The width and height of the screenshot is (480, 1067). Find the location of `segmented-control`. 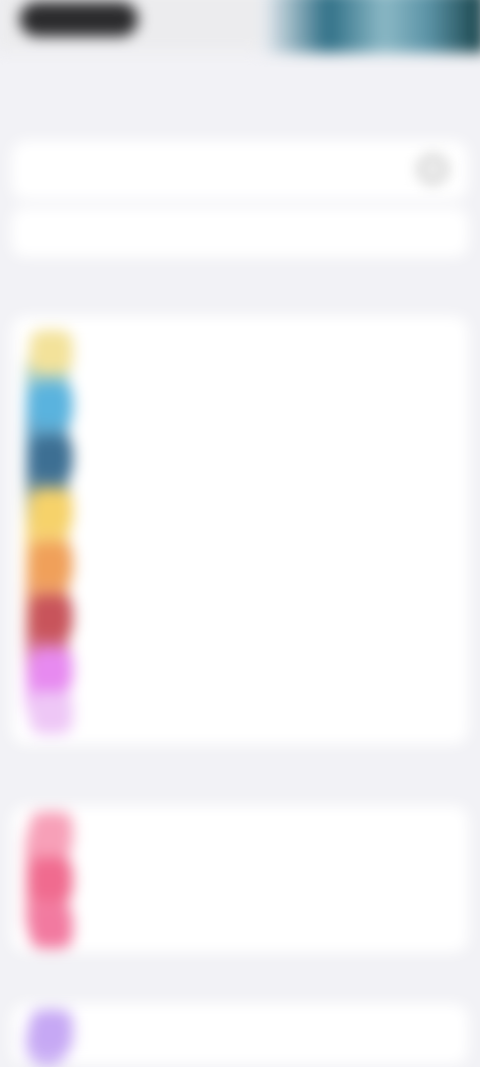

segmented-control is located at coordinates (240, 232).